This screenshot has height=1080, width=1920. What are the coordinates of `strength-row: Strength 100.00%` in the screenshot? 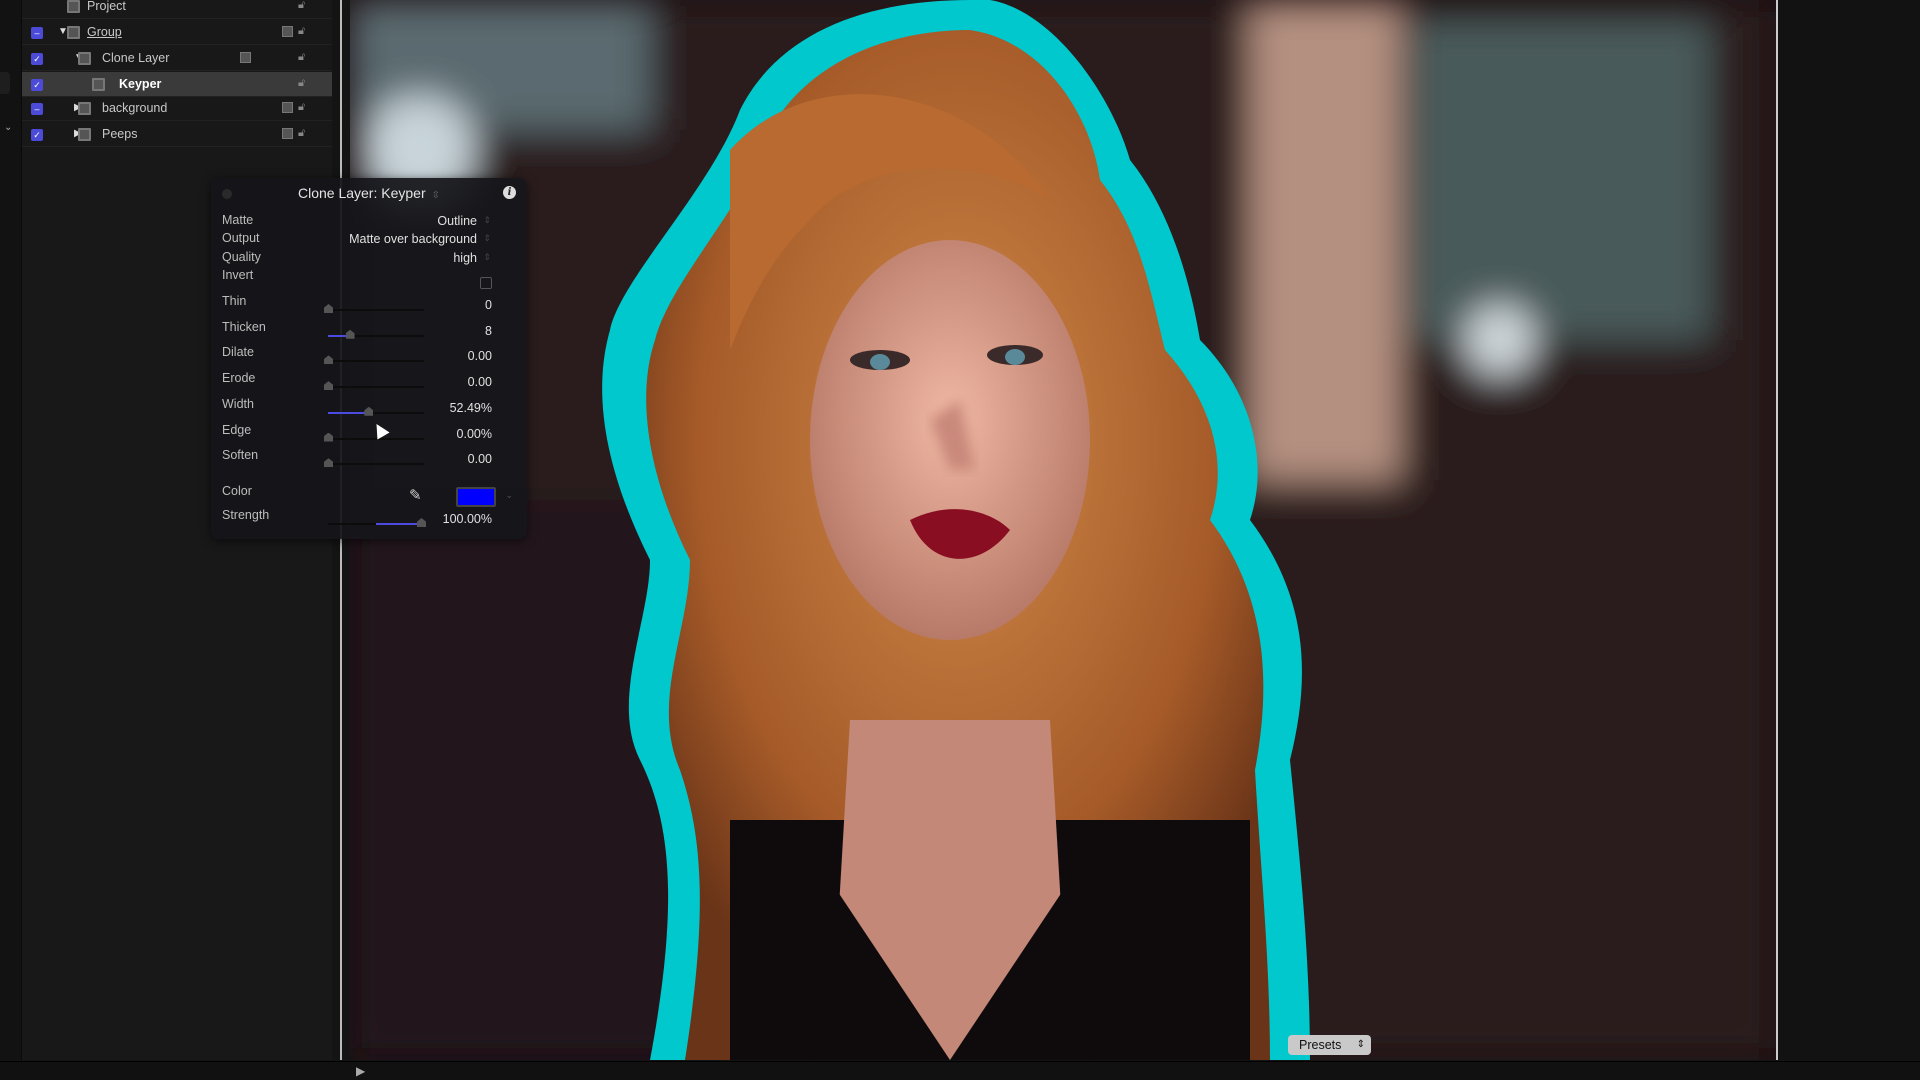 It's located at (369, 520).